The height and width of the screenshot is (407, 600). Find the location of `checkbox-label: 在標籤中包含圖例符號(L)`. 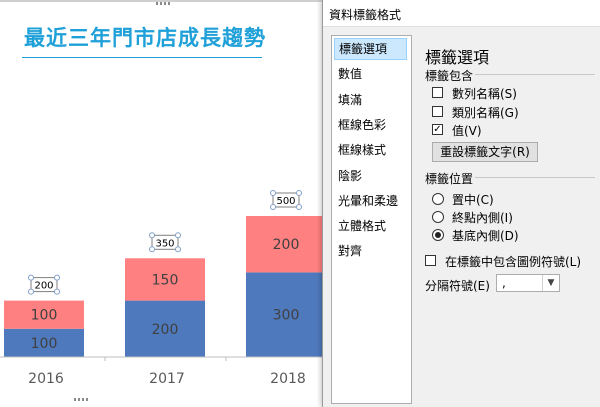

checkbox-label: 在標籤中包含圖例符號(L) is located at coordinates (513, 262).